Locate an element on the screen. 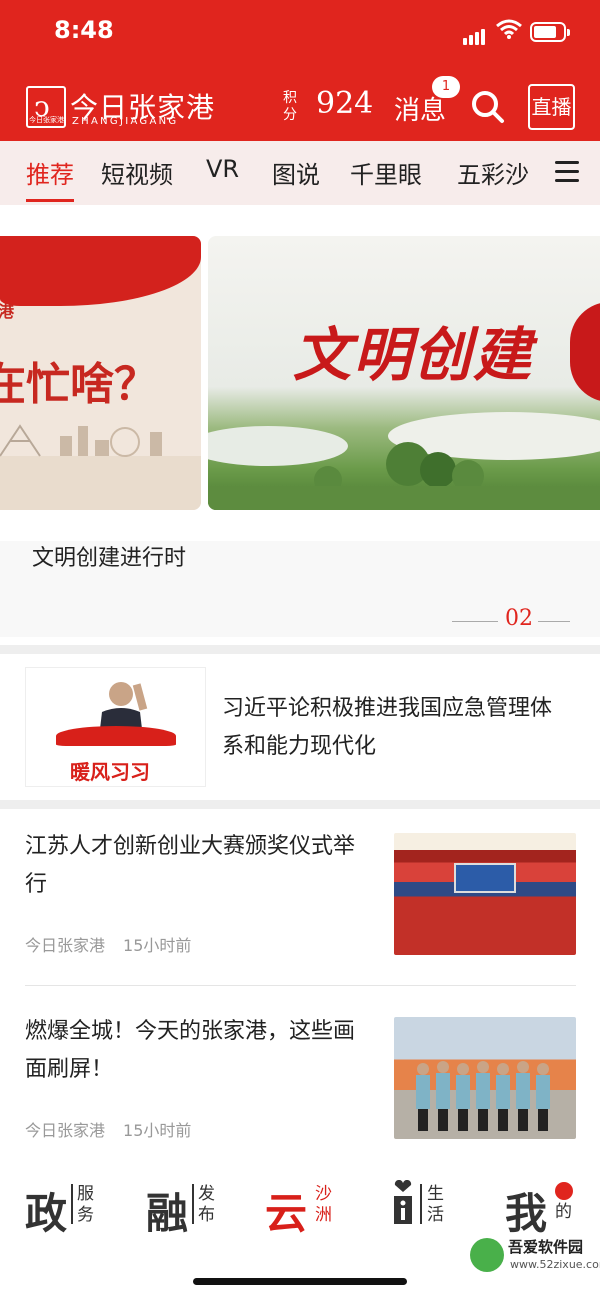  landscape-graphic is located at coordinates (404, 461).